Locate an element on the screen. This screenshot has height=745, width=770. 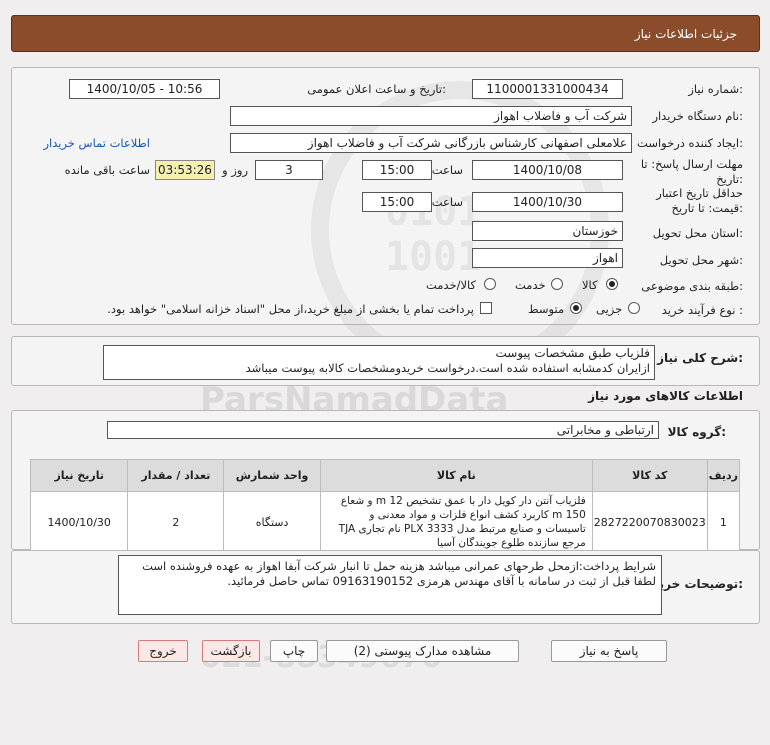
need-number-field: 1100001331000434 is located at coordinates (547, 89).